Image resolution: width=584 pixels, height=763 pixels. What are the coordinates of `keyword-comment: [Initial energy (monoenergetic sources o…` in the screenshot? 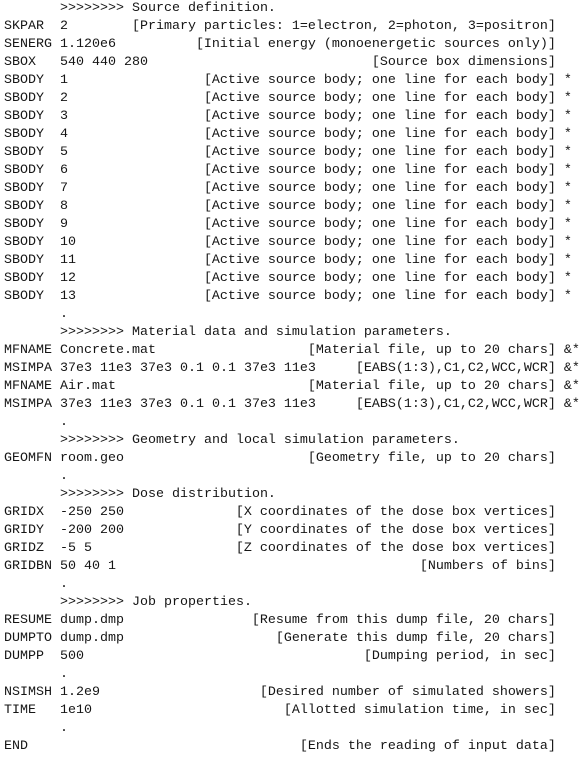 It's located at (375, 44).